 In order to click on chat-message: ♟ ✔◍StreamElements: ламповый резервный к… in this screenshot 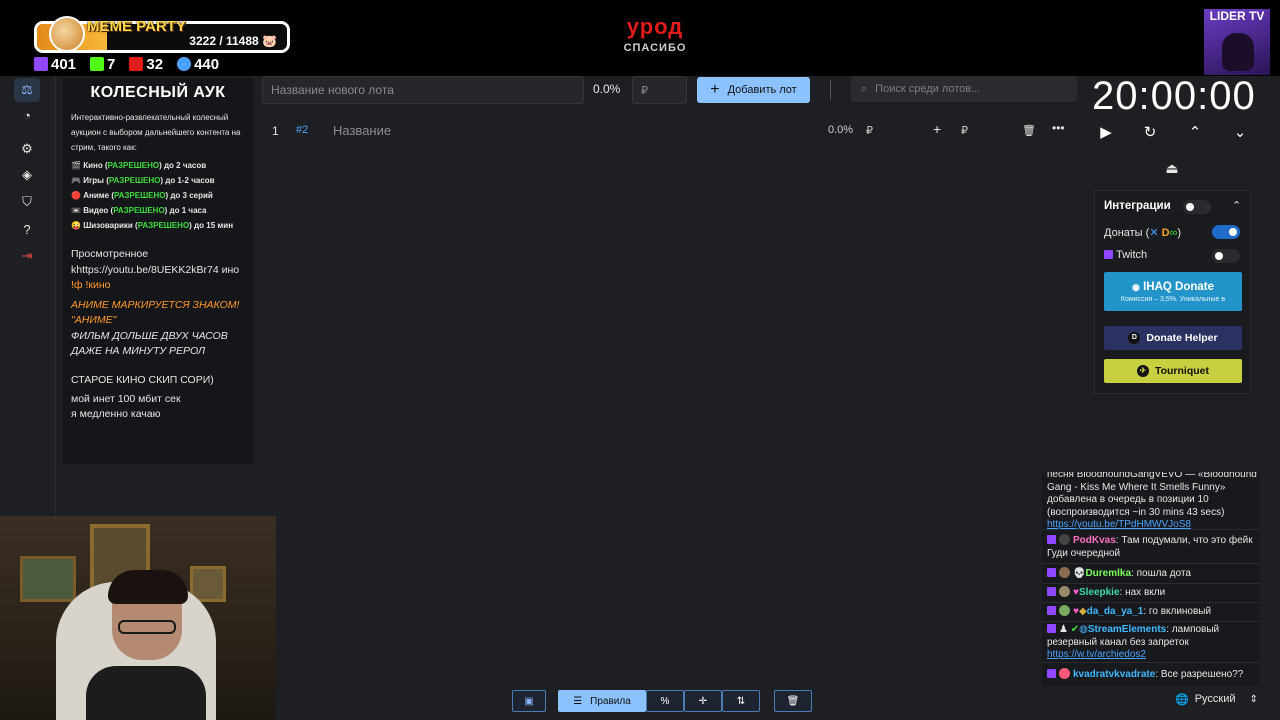, I will do `click(1133, 642)`.